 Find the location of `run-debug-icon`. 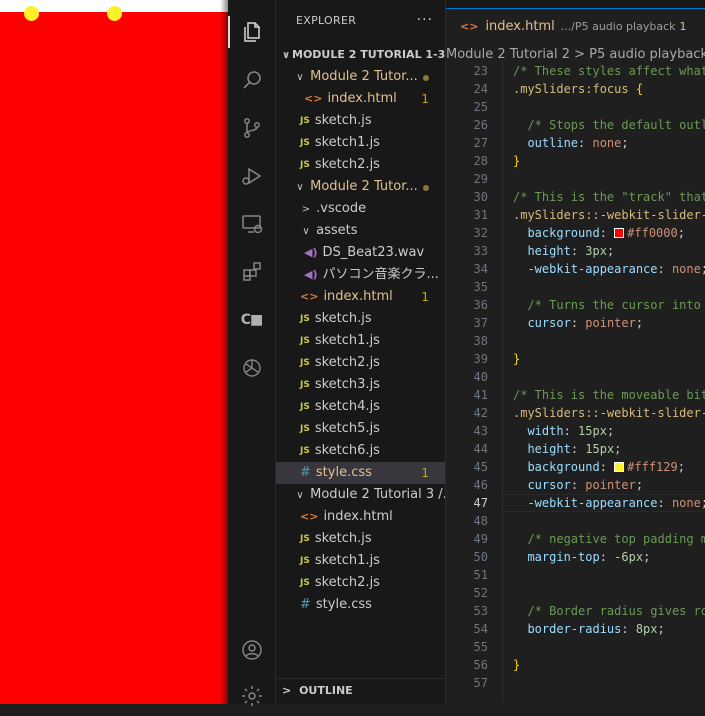

run-debug-icon is located at coordinates (251, 176).